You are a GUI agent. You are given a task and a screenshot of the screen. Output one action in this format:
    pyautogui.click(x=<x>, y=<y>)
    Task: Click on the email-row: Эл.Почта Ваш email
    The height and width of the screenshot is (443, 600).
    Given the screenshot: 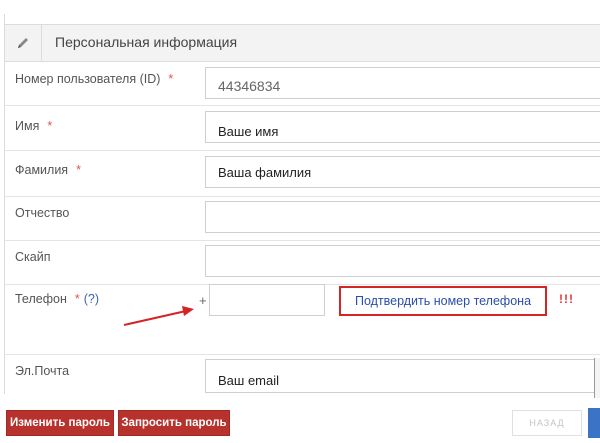 What is the action you would take?
    pyautogui.click(x=302, y=374)
    